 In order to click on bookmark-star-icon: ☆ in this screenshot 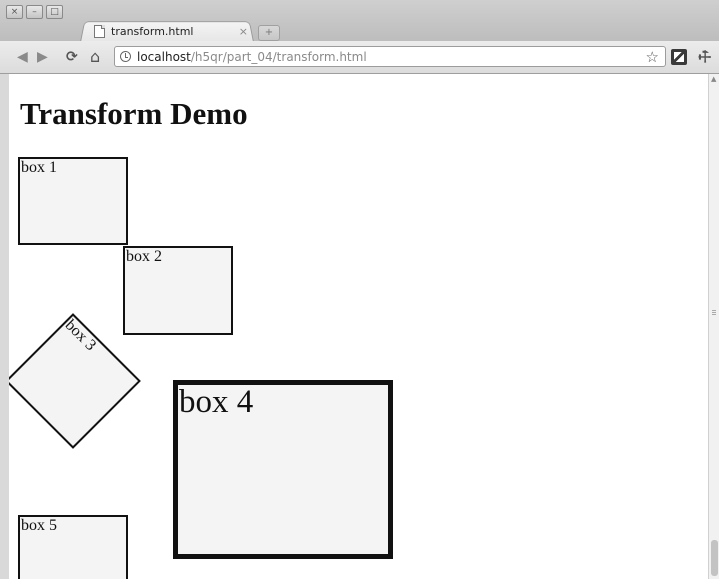, I will do `click(652, 57)`.